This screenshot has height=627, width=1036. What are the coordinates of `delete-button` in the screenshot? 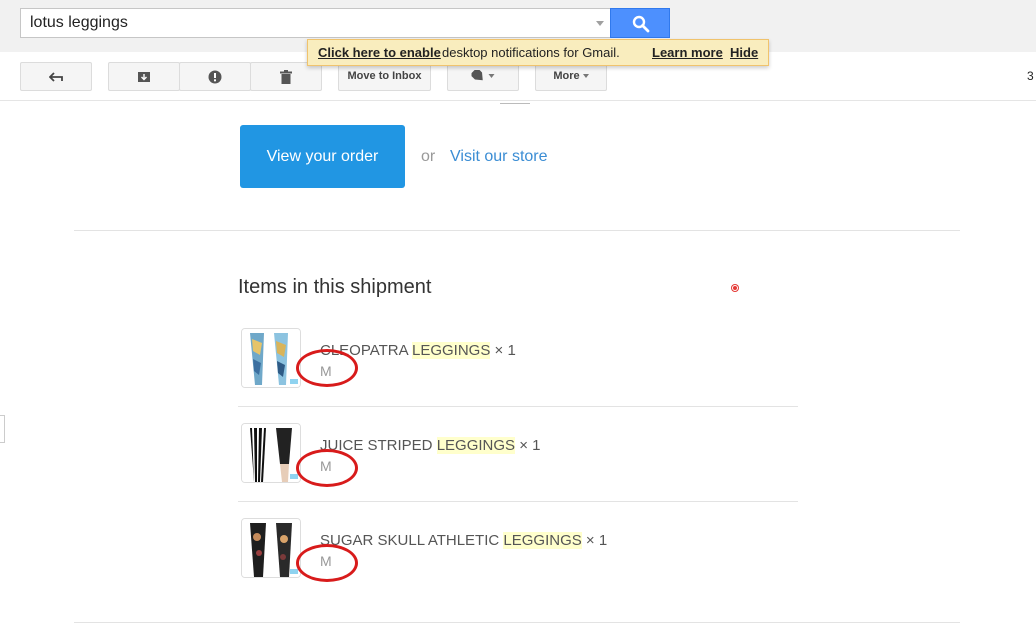 It's located at (286, 76).